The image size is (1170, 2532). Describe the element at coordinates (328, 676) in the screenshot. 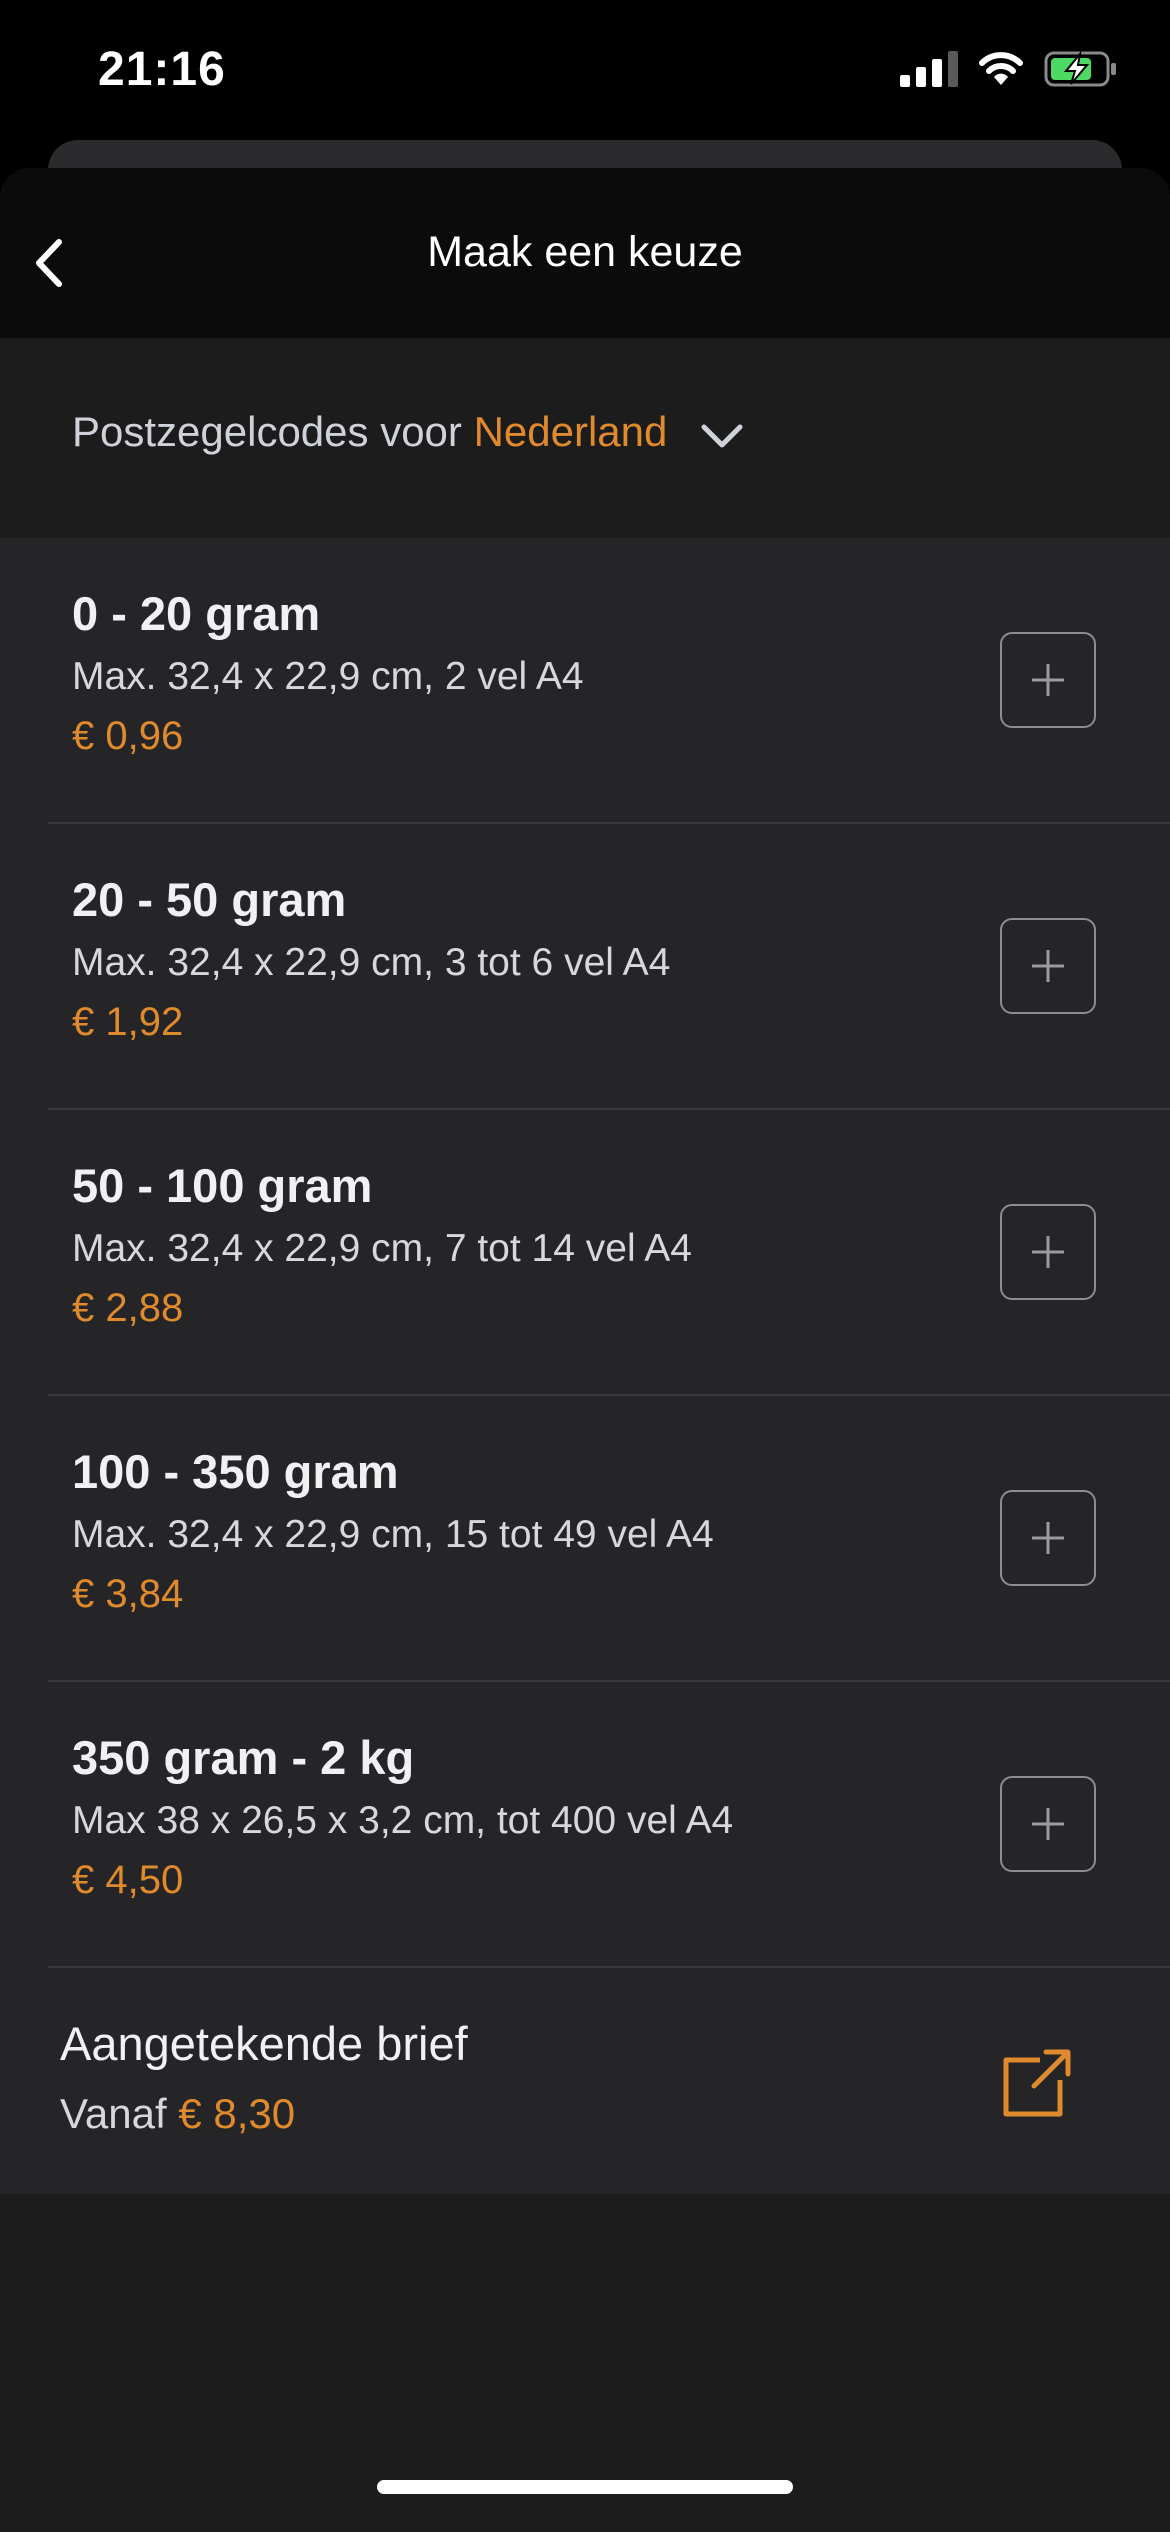

I see `item-description: Max. 32,4 x 22,9 cm, 2 vel A4` at that location.